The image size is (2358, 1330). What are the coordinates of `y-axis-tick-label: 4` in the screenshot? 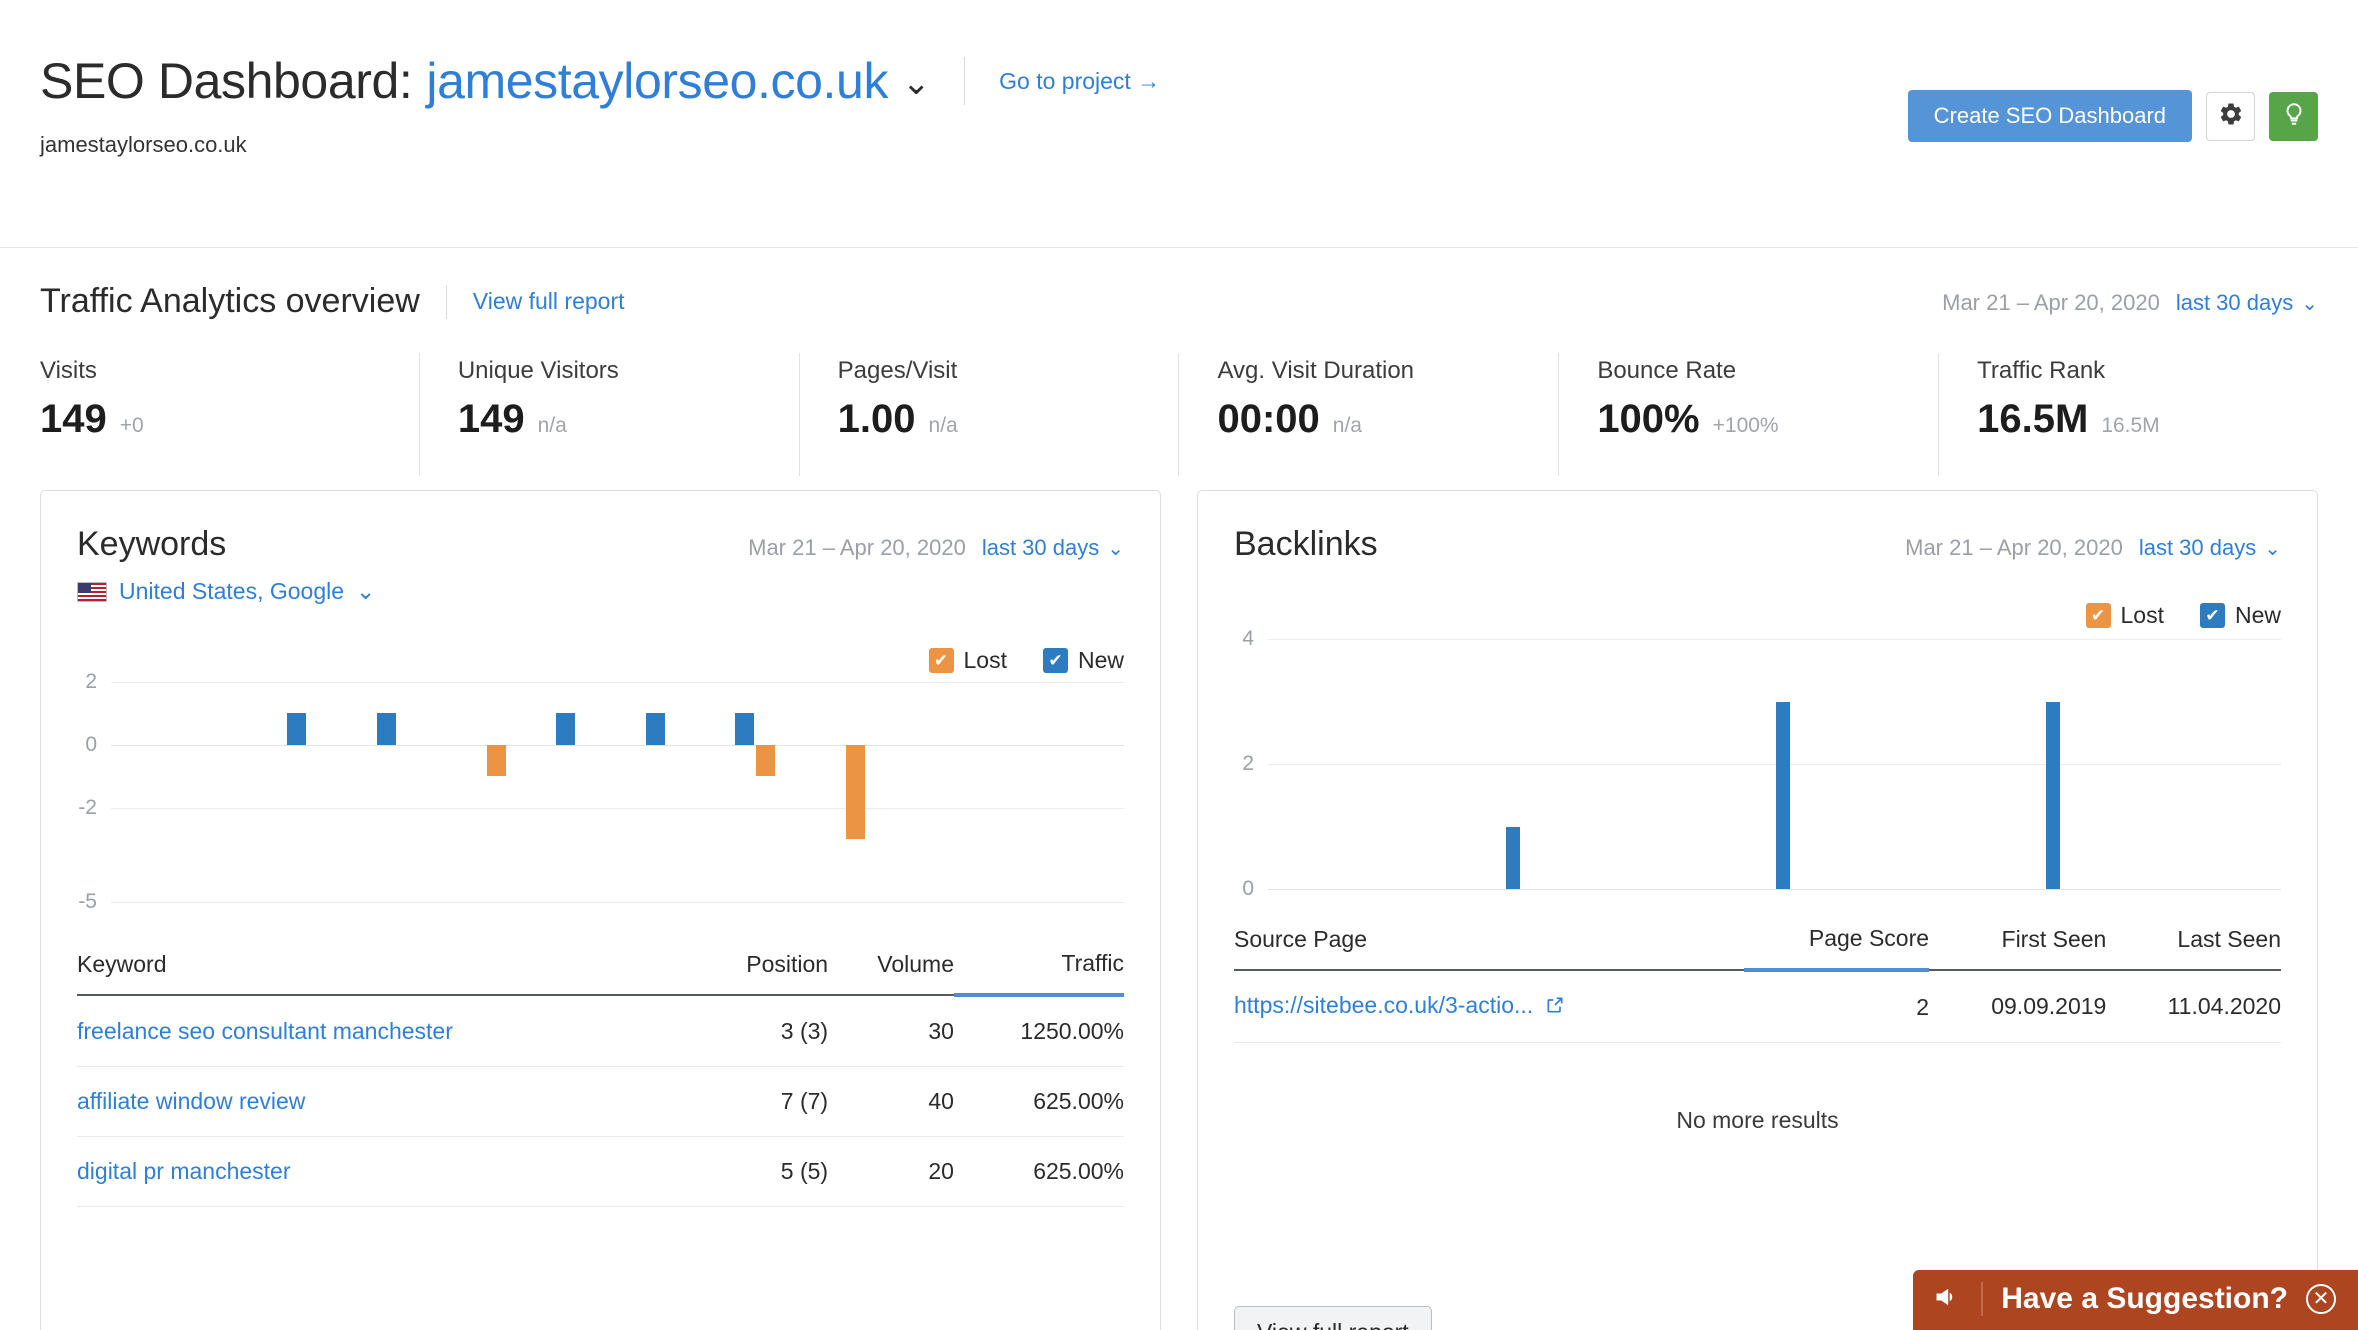 It's located at (1248, 638).